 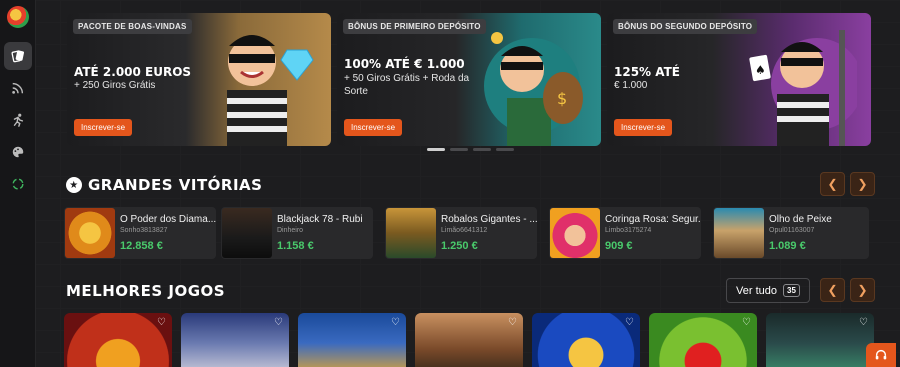 What do you see at coordinates (628, 230) in the screenshot?
I see `win-username: Limbo3175274` at bounding box center [628, 230].